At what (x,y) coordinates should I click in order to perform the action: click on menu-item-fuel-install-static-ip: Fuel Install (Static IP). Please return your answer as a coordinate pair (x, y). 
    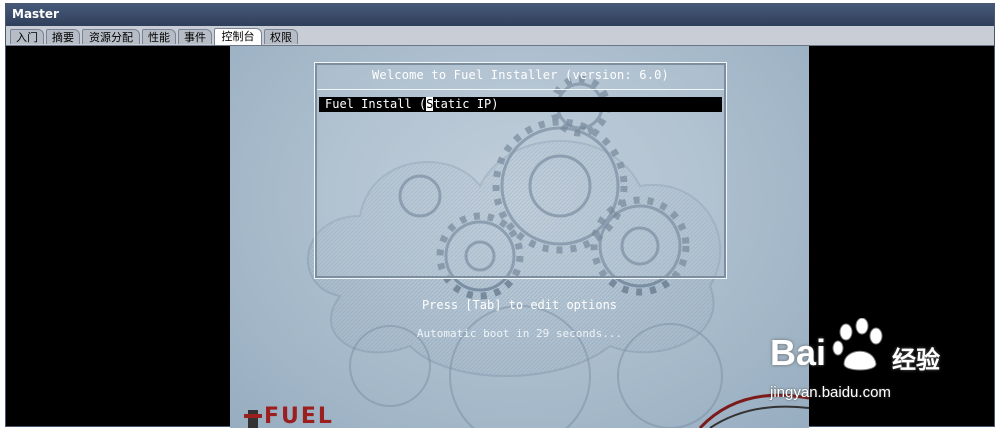
    Looking at the image, I should click on (520, 104).